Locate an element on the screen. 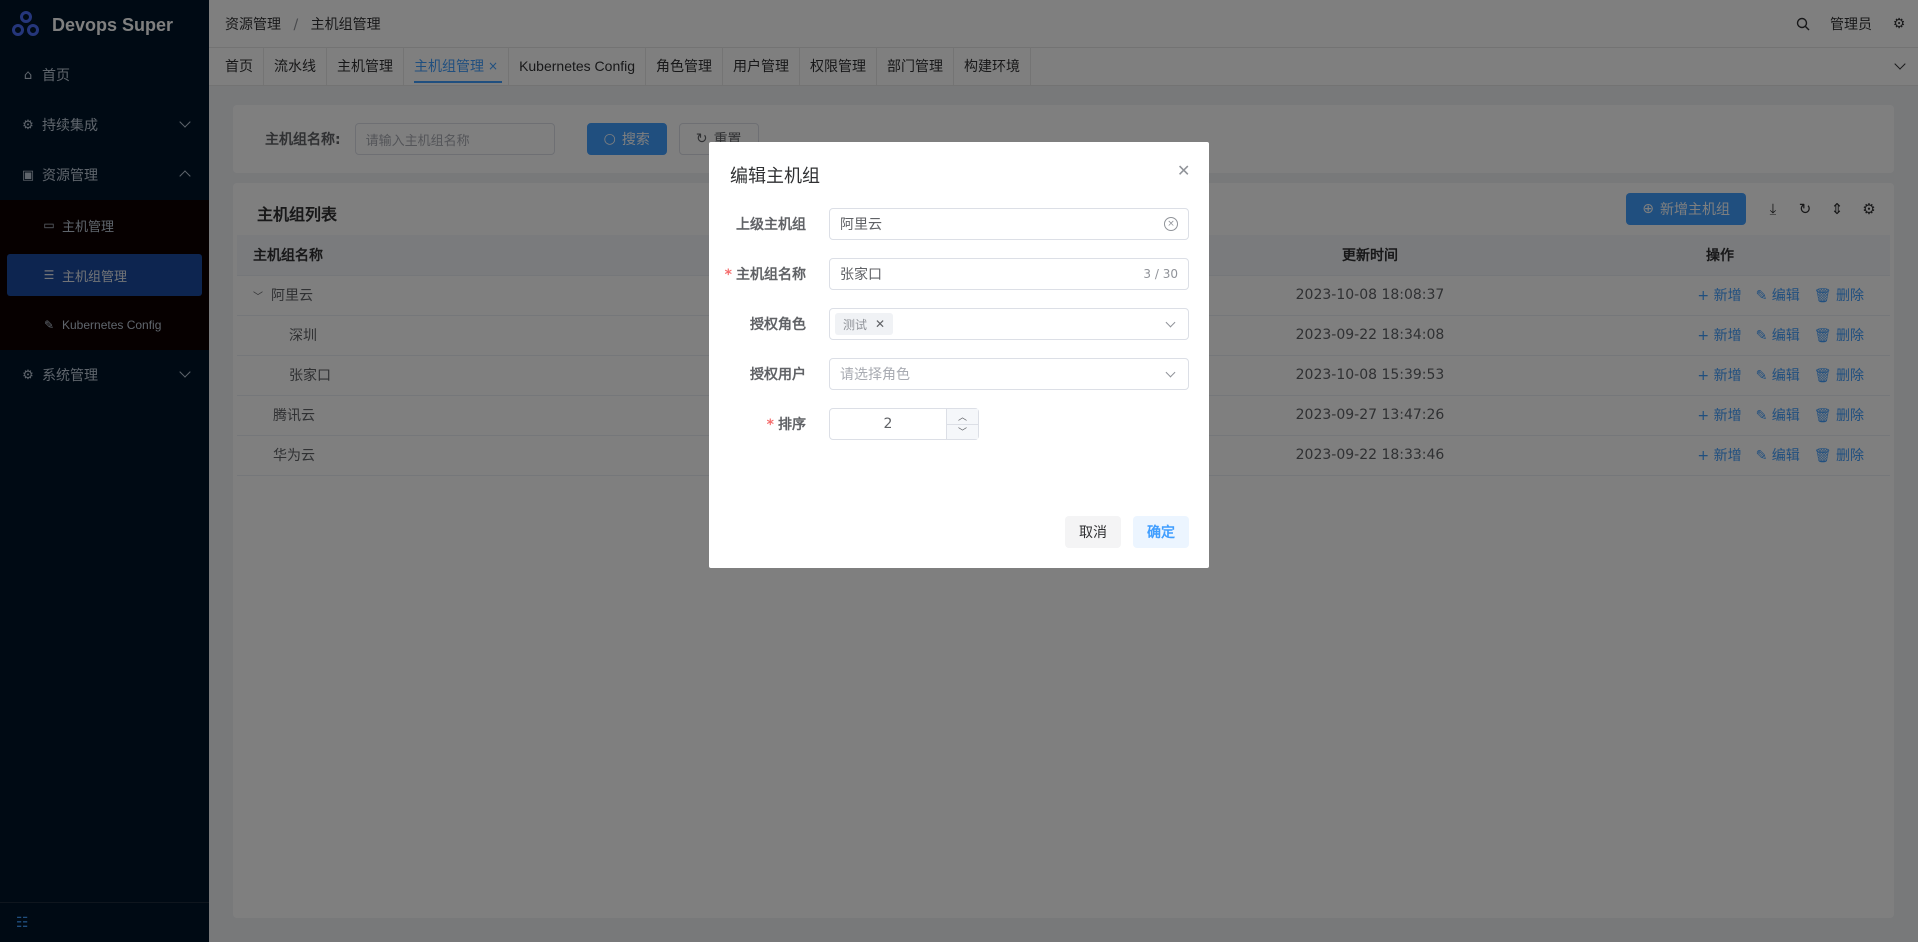 This screenshot has height=942, width=1918. role-tag-label: 测试 is located at coordinates (855, 324).